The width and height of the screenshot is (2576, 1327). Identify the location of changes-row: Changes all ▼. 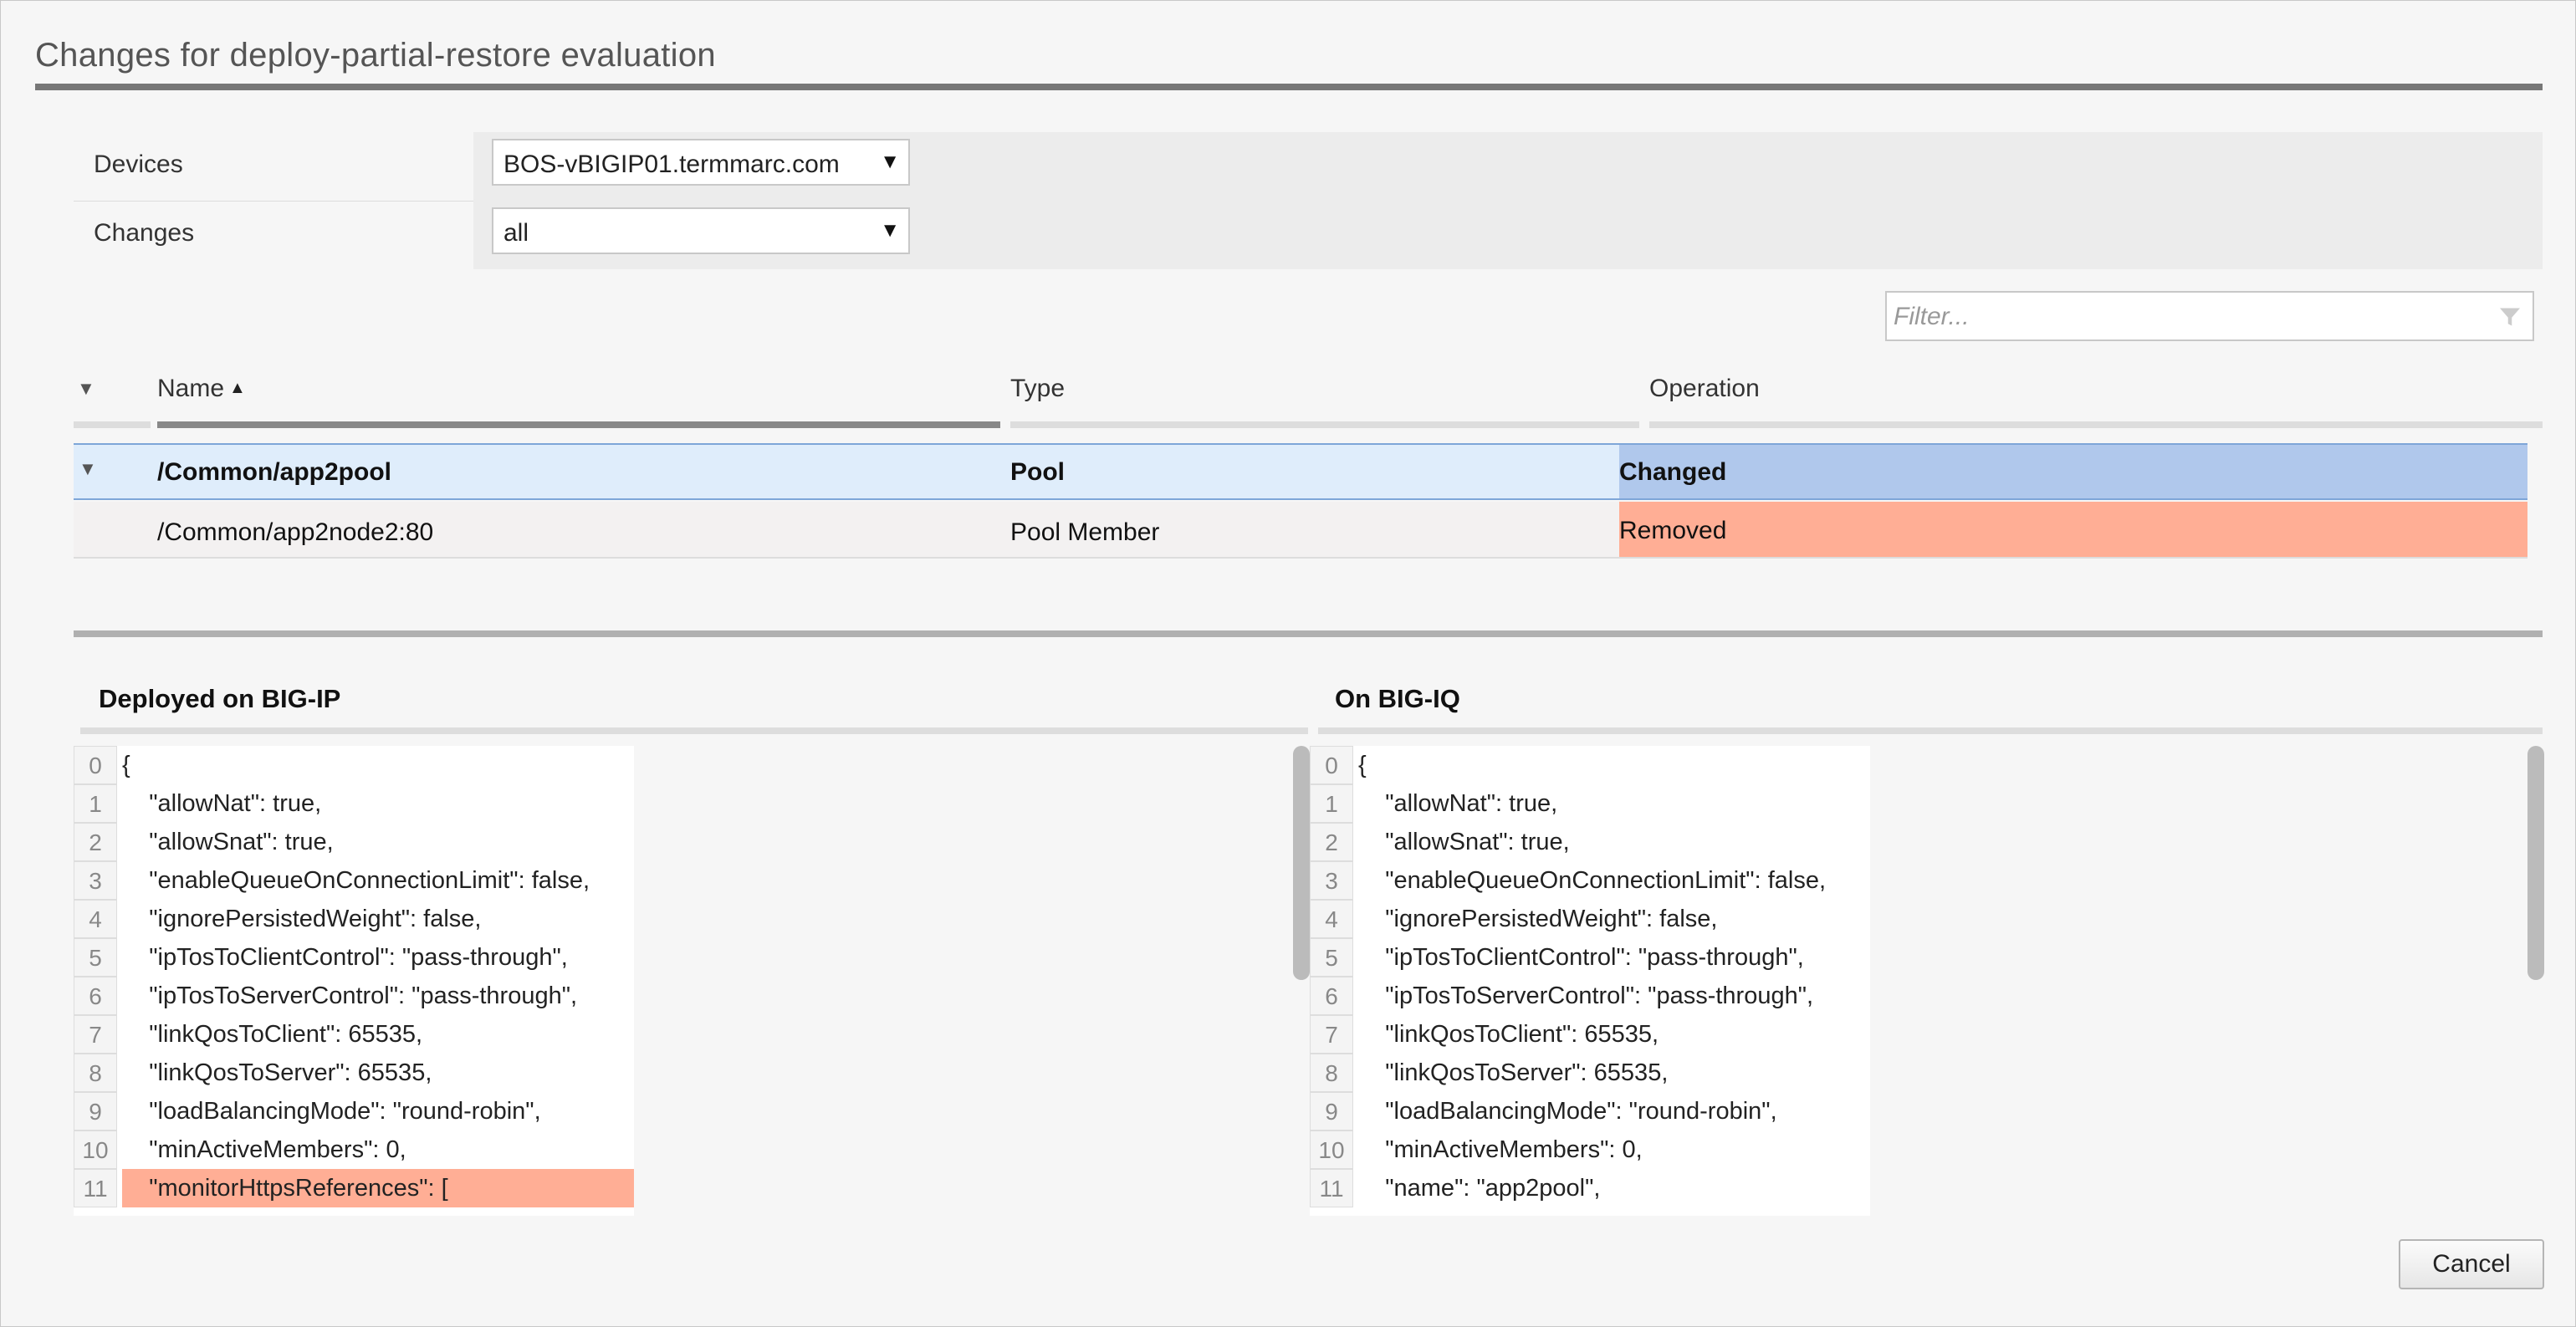
(1308, 235).